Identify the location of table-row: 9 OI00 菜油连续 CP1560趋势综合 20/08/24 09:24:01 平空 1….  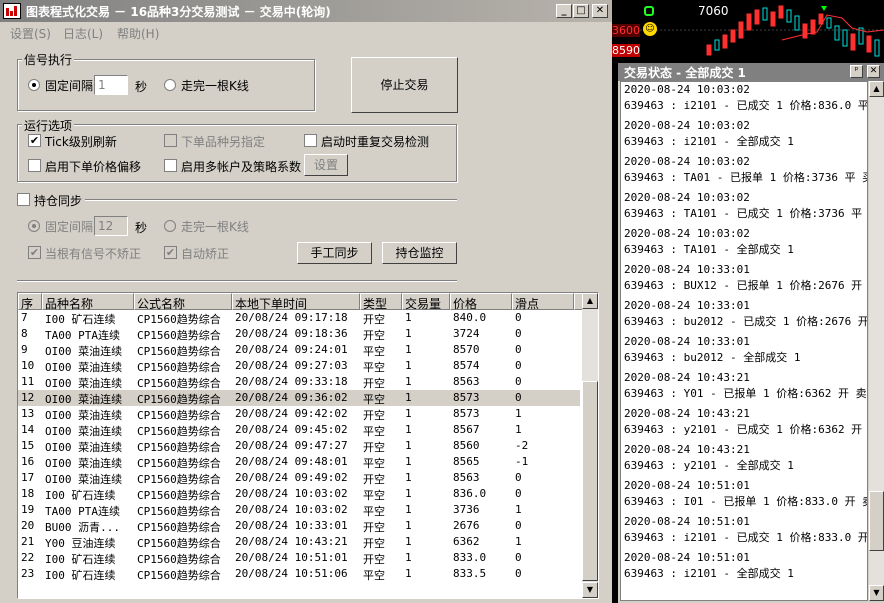
(299, 350).